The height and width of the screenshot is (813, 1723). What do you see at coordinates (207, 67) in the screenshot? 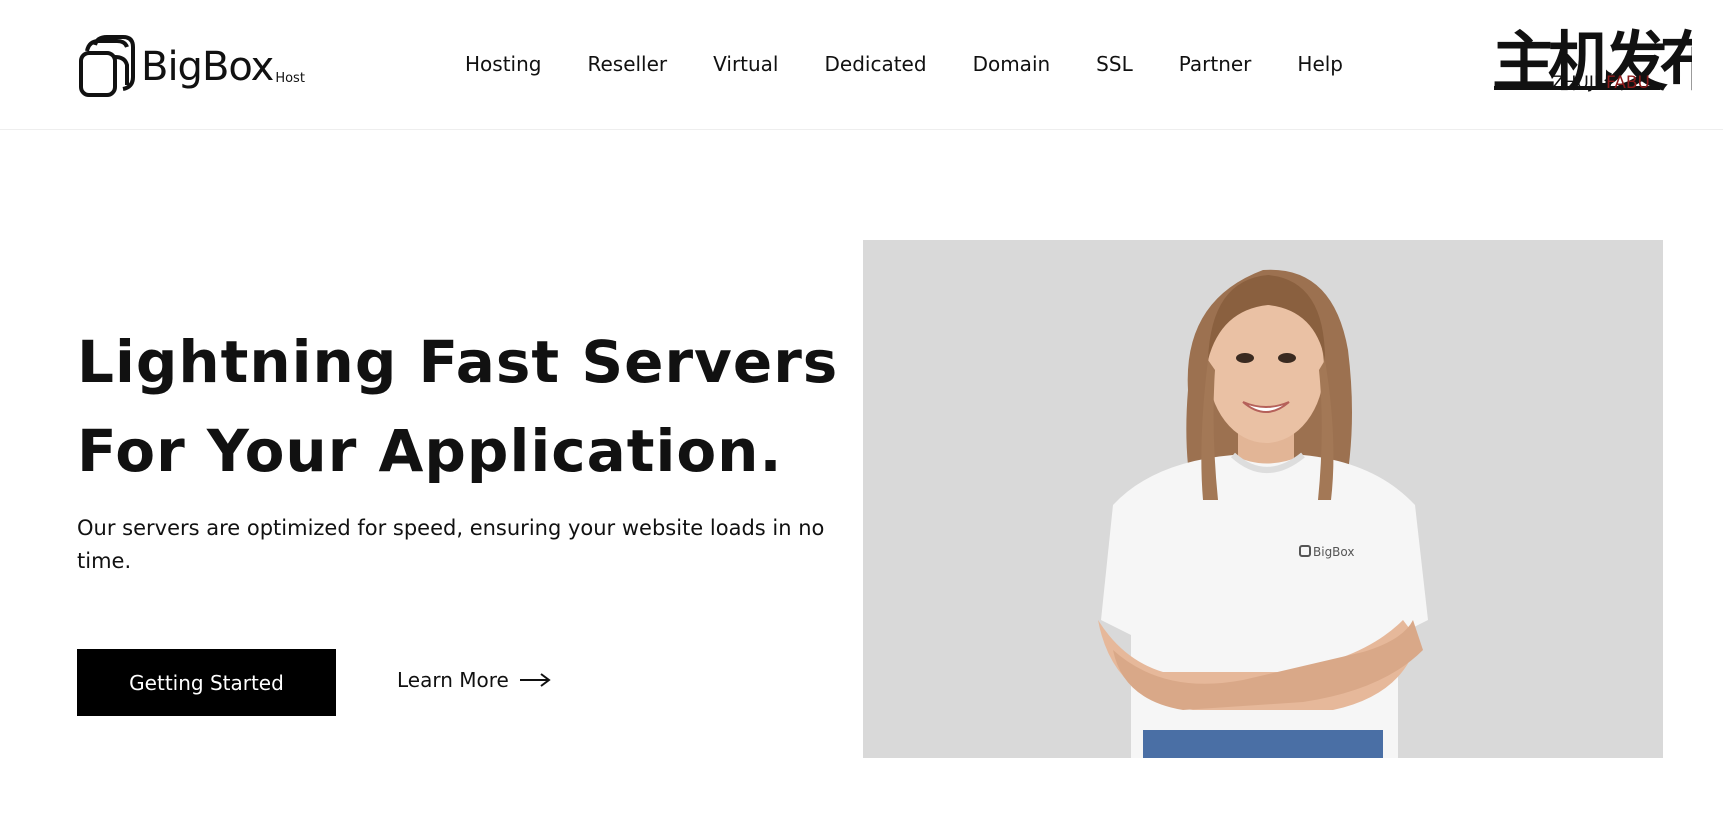
I see `brand-name: BigBox` at bounding box center [207, 67].